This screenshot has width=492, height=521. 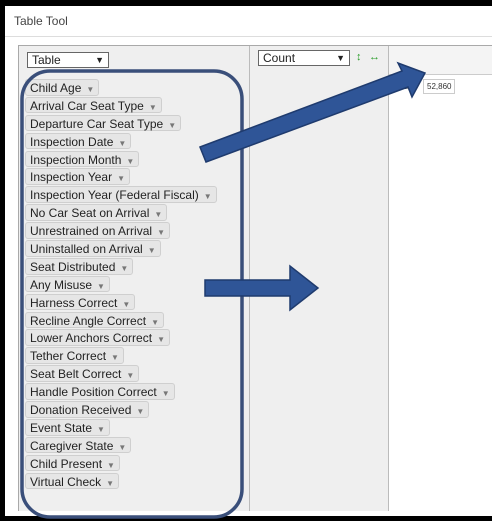 I want to click on field-pill: Donation Received ▼, so click(x=87, y=409).